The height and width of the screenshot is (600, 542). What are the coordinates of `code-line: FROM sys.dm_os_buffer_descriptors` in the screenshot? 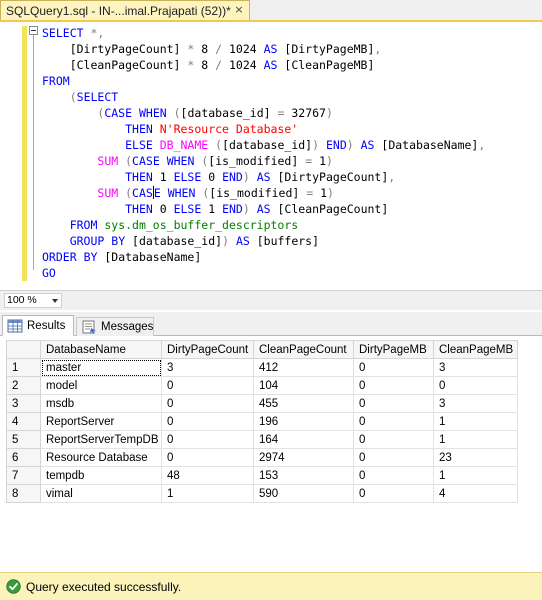 It's located at (263, 225).